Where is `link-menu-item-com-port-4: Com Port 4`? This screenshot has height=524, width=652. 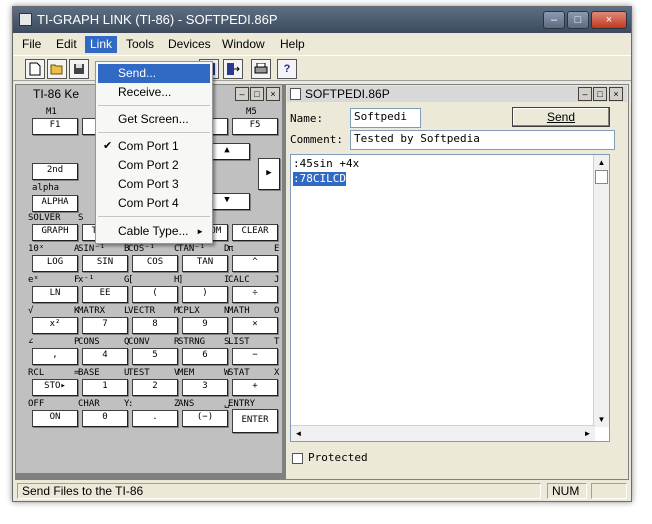 link-menu-item-com-port-4: Com Port 4 is located at coordinates (154, 203).